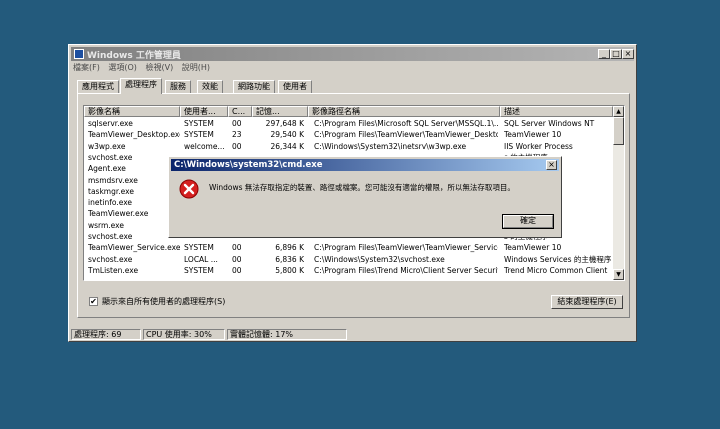 This screenshot has width=720, height=429. Describe the element at coordinates (248, 165) in the screenshot. I see `dialog-title: C:\Windows\system32\cmd.exe` at that location.